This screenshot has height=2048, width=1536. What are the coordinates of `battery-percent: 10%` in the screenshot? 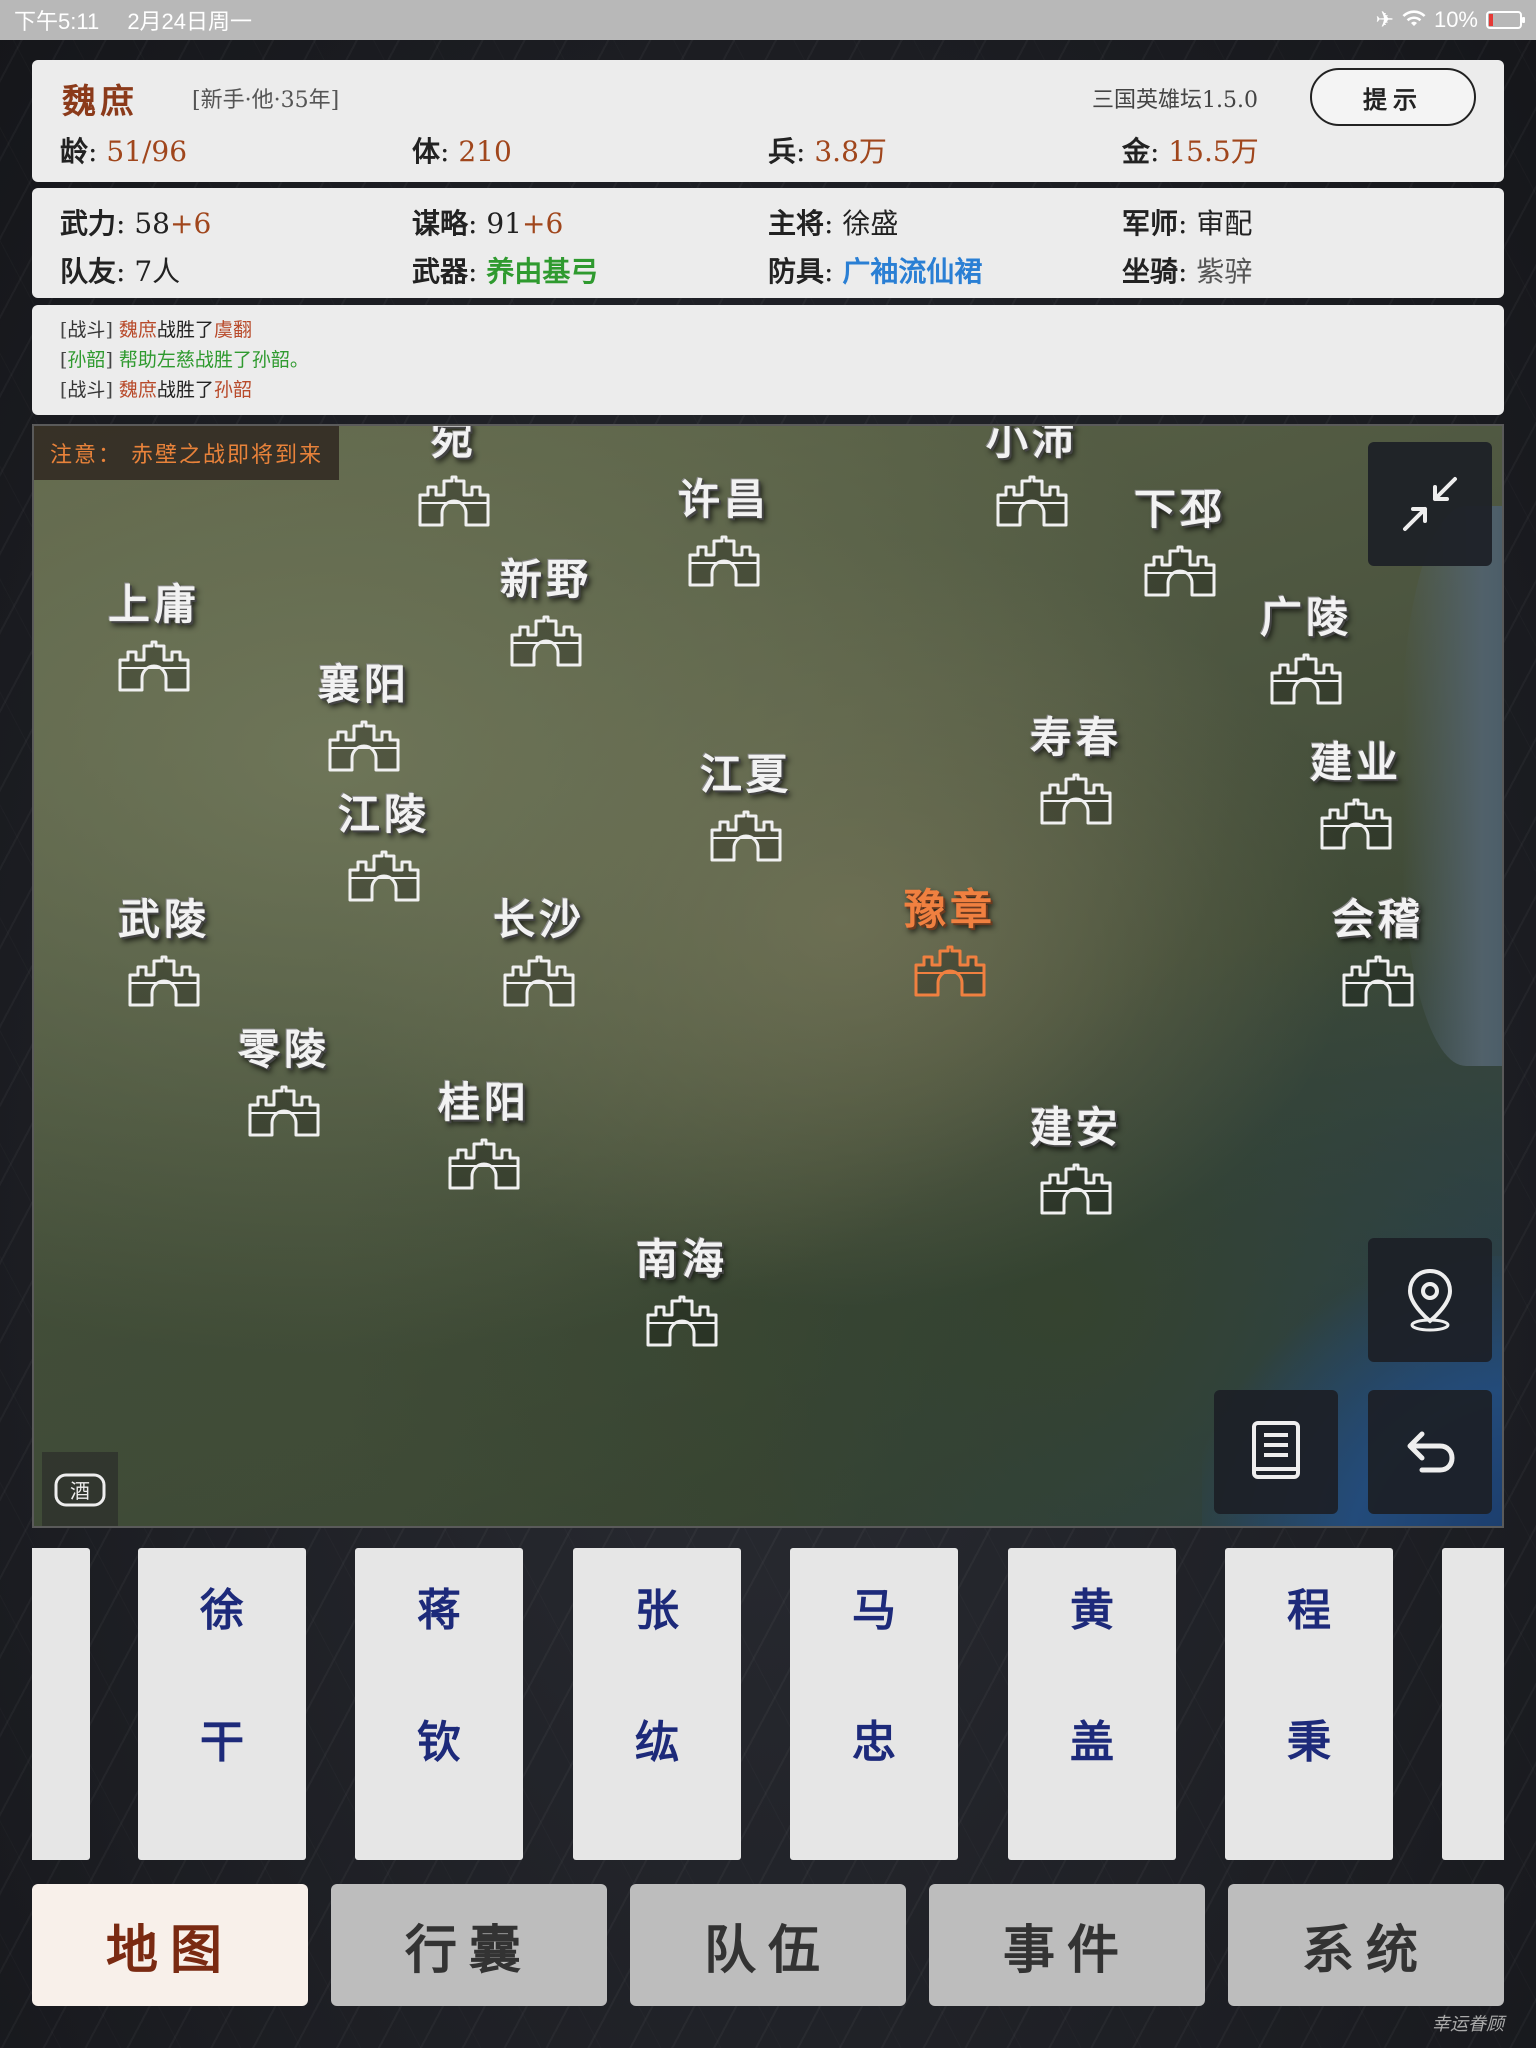 It's located at (1455, 19).